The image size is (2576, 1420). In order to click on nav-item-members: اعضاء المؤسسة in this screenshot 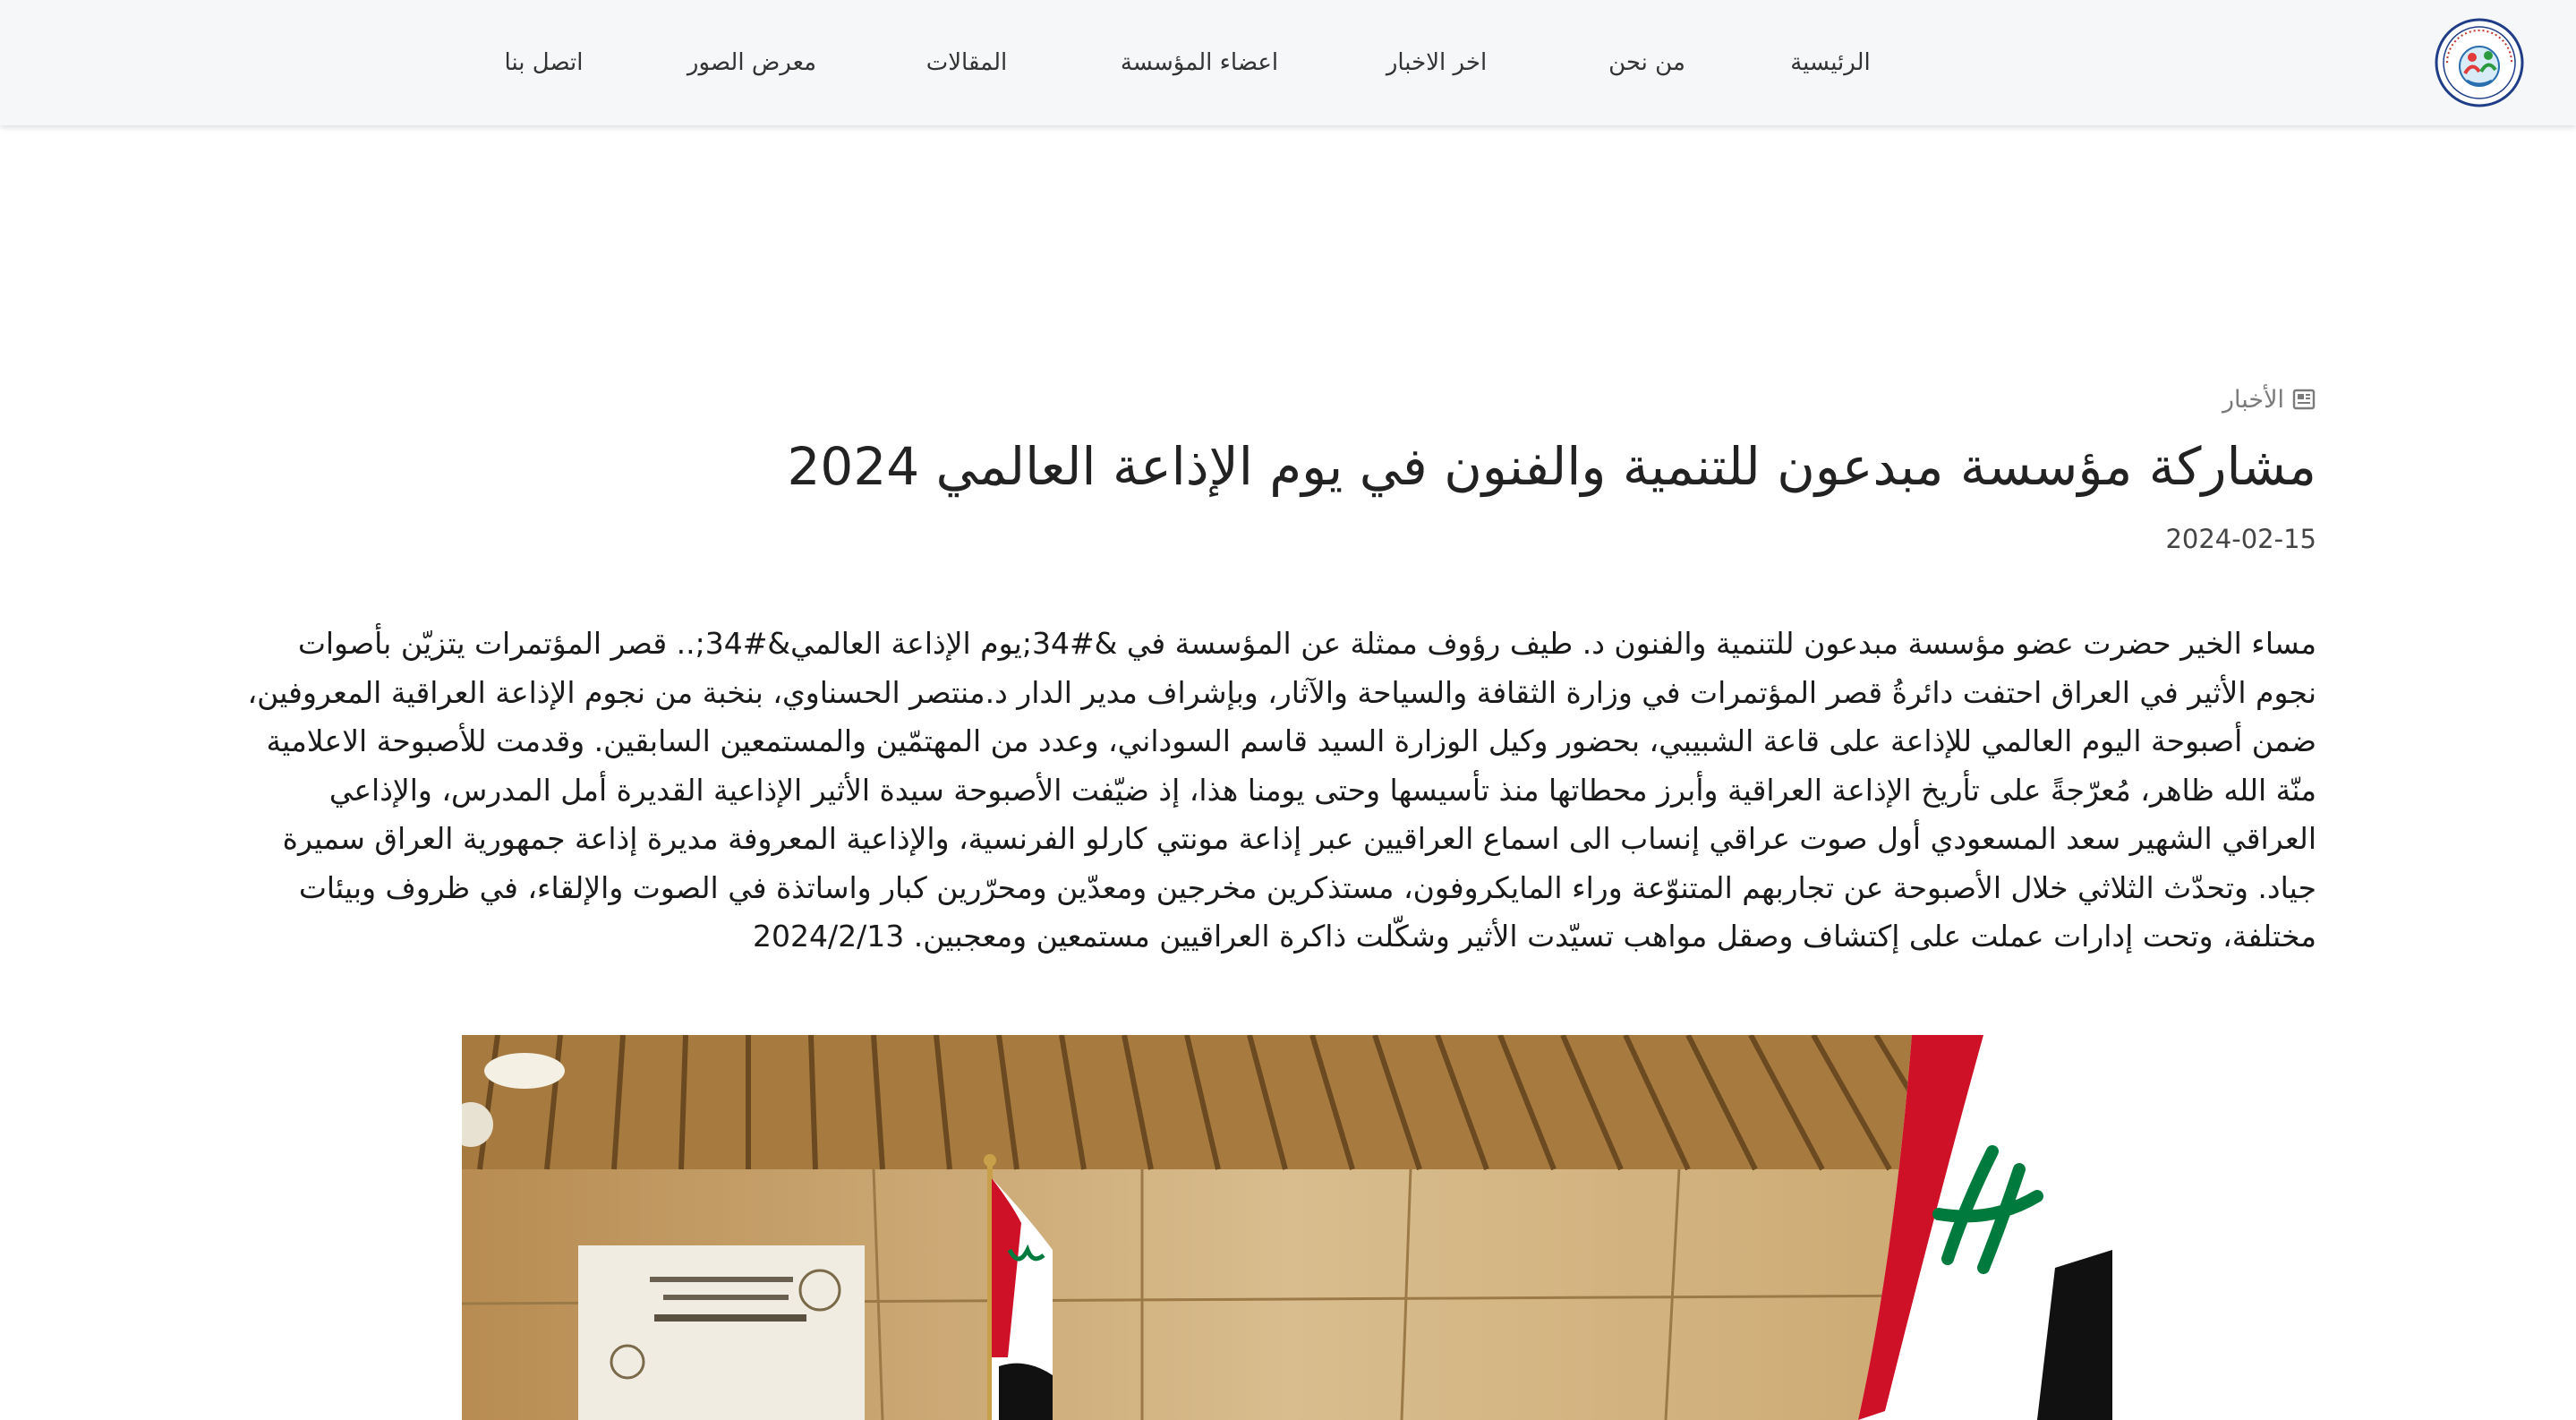, I will do `click(1199, 63)`.